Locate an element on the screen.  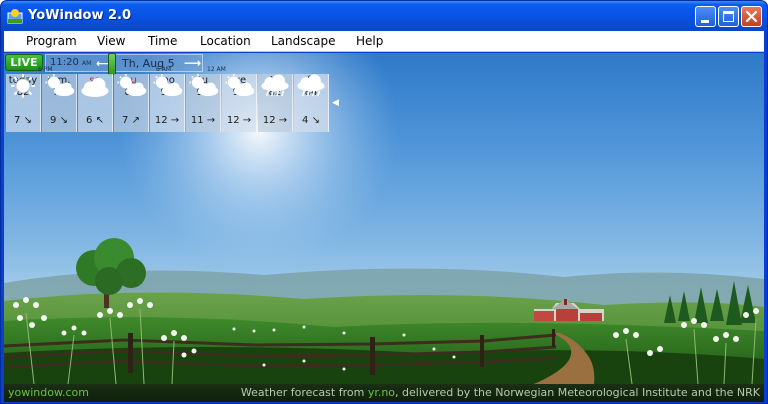
menu-view: View is located at coordinates (111, 41).